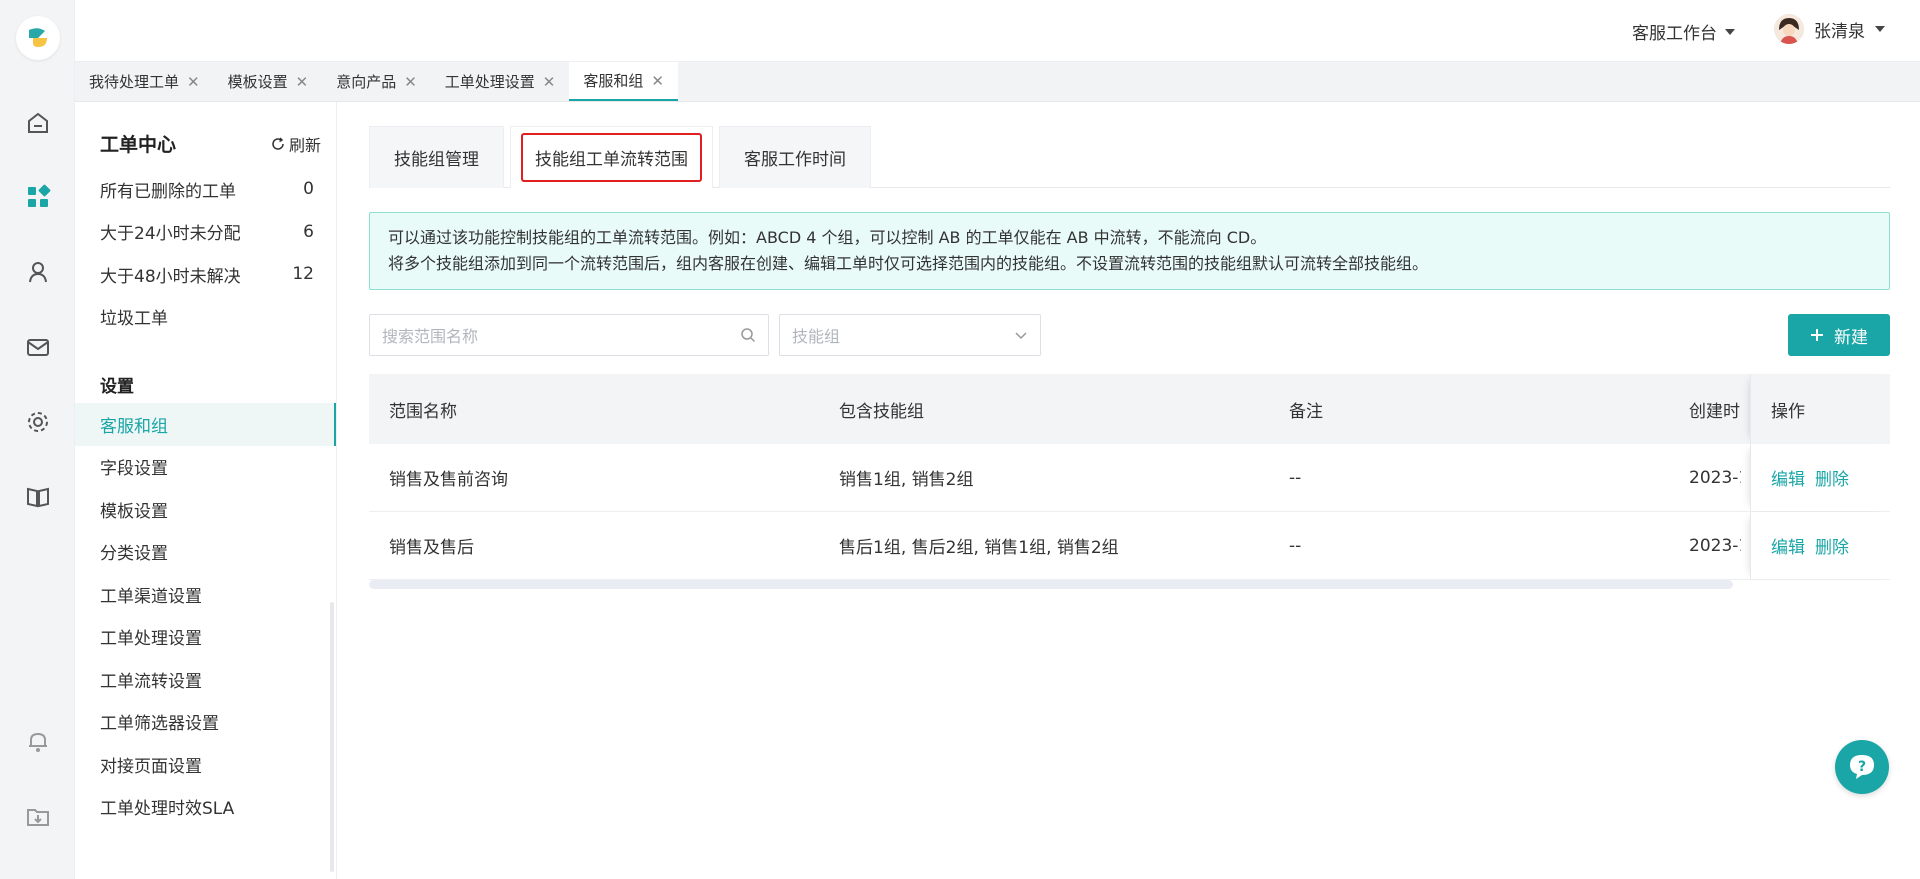 Image resolution: width=1920 pixels, height=879 pixels. What do you see at coordinates (1839, 31) in the screenshot?
I see `user-name: 张清泉` at bounding box center [1839, 31].